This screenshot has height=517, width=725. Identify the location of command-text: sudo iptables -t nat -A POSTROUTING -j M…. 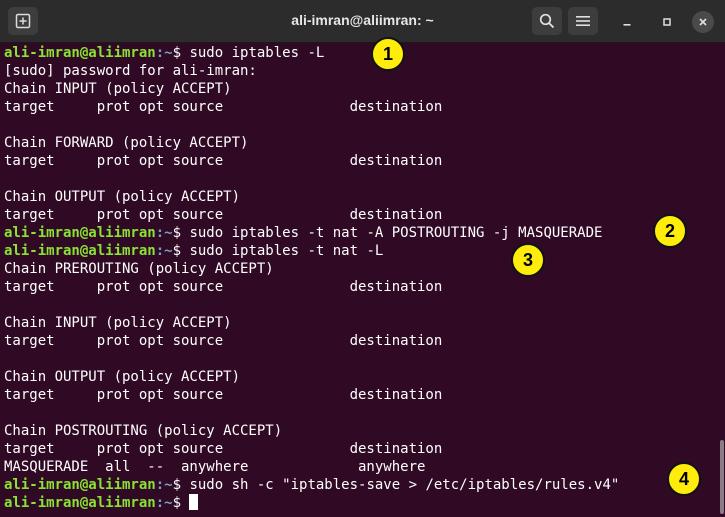
(396, 233).